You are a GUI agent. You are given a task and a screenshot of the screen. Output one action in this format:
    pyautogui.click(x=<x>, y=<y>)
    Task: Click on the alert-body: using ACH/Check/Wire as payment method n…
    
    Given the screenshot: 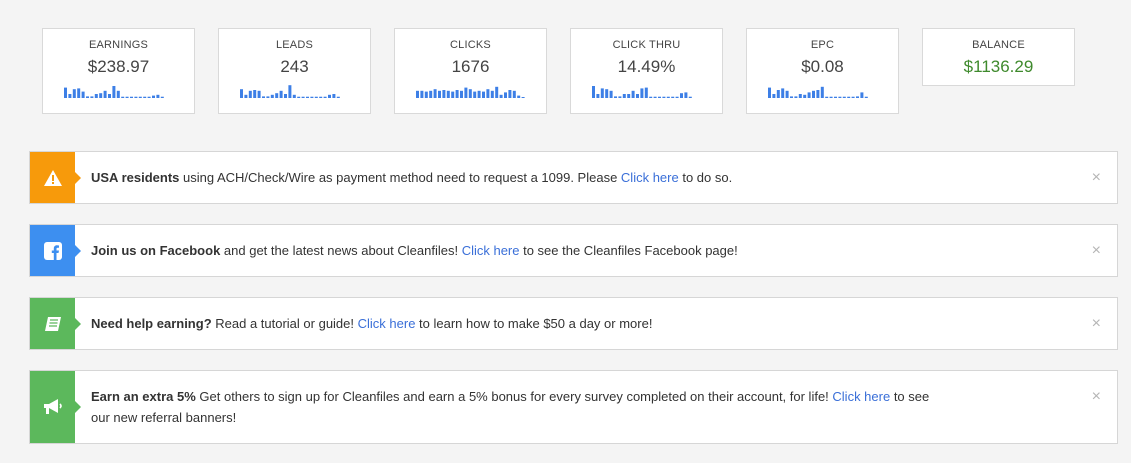 What is the action you would take?
    pyautogui.click(x=400, y=177)
    